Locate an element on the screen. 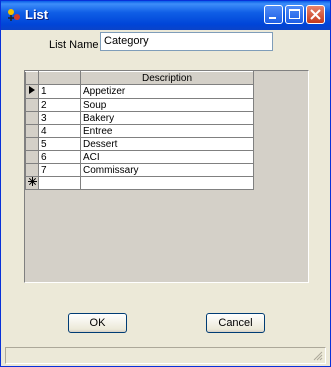 This screenshot has height=367, width=331. grid-corner-cell is located at coordinates (32, 78).